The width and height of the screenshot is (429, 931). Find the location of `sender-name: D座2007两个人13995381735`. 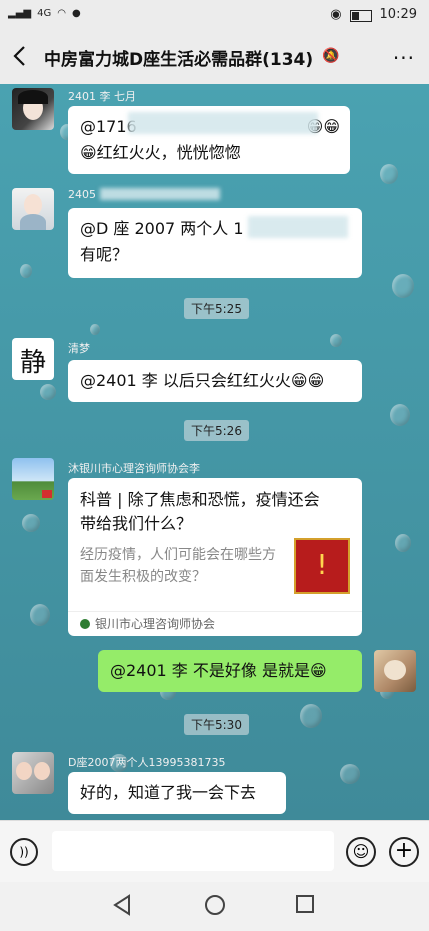

sender-name: D座2007两个人13995381735 is located at coordinates (147, 762).